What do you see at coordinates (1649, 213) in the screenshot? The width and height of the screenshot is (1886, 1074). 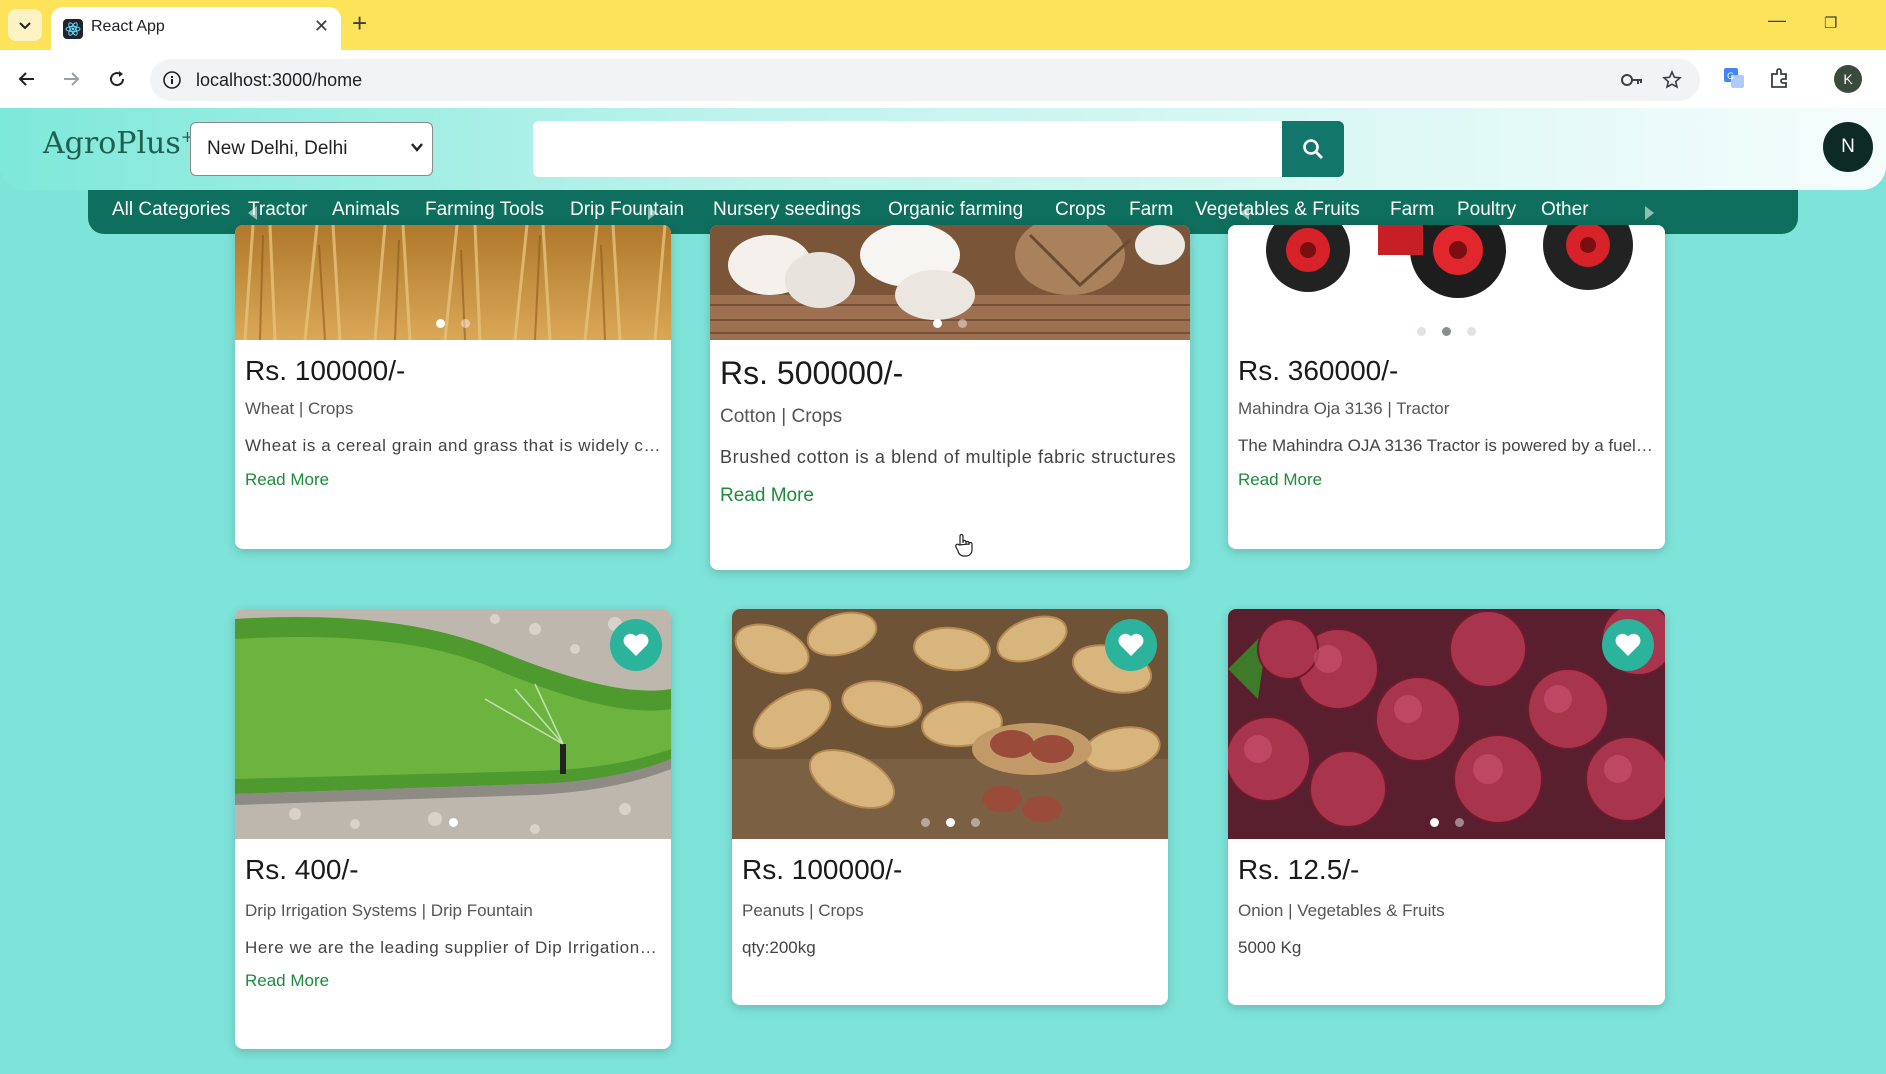 I see `category-scroll-right-icon` at bounding box center [1649, 213].